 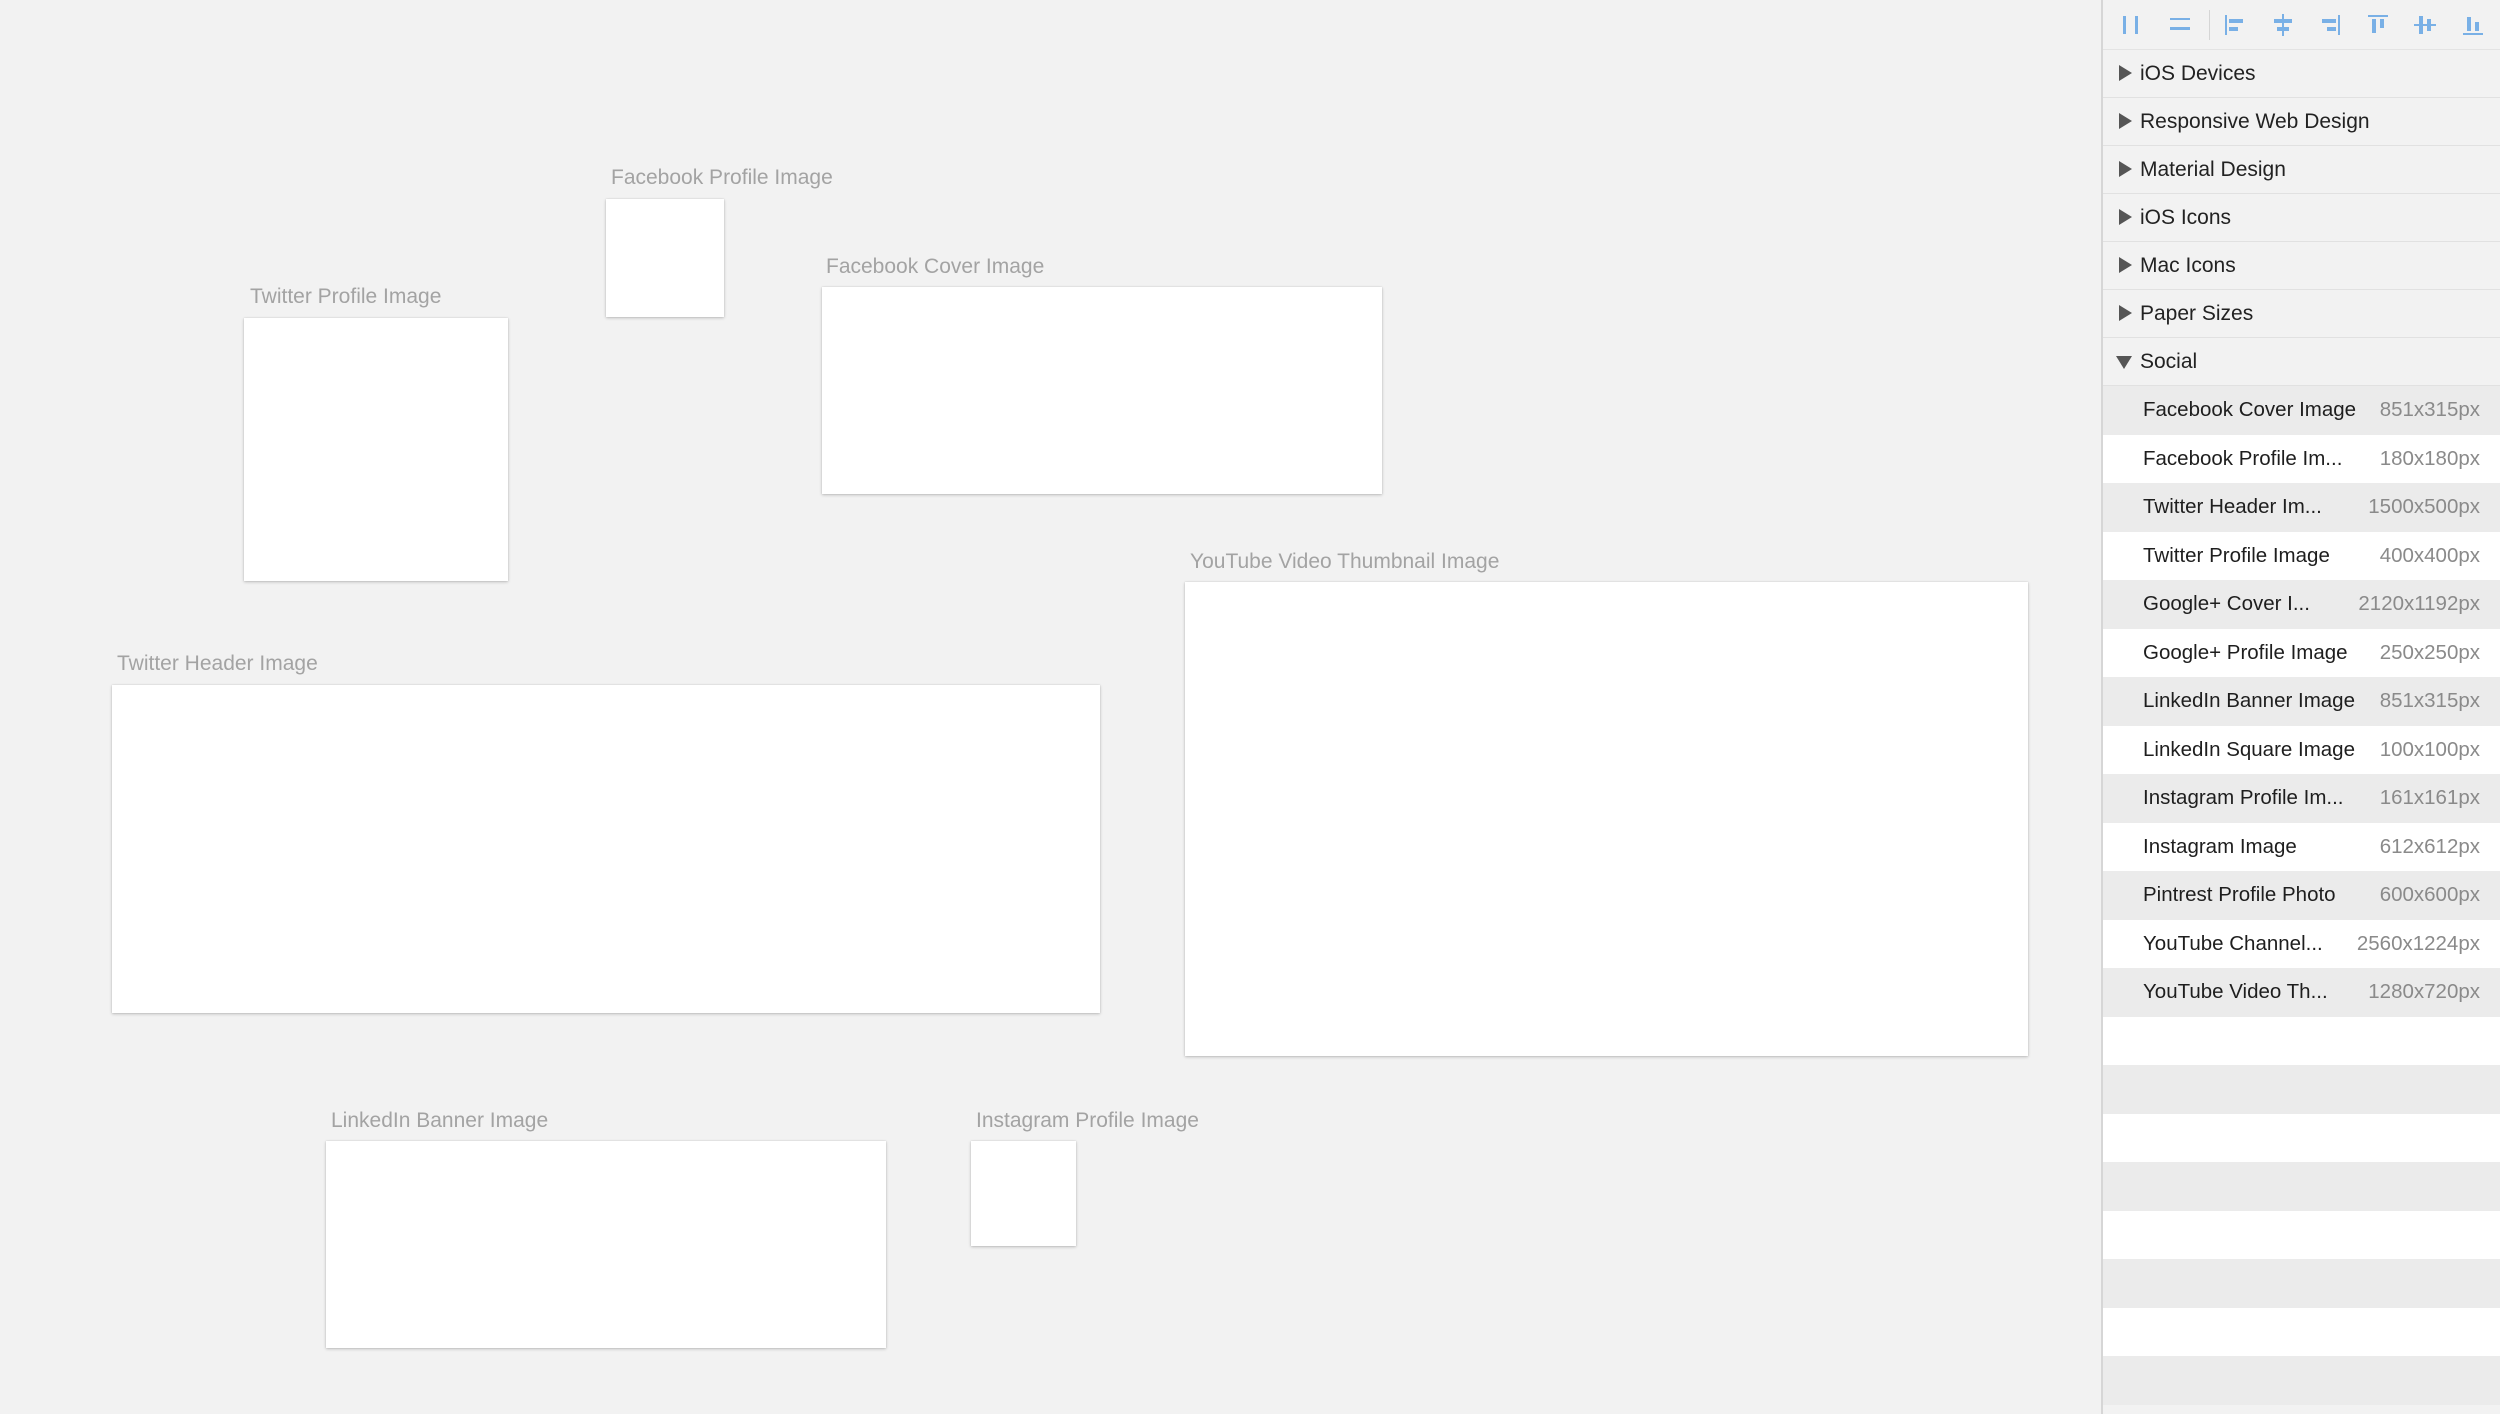 I want to click on artboard-label-facebook-cover: Facebook Cover Image, so click(x=935, y=267).